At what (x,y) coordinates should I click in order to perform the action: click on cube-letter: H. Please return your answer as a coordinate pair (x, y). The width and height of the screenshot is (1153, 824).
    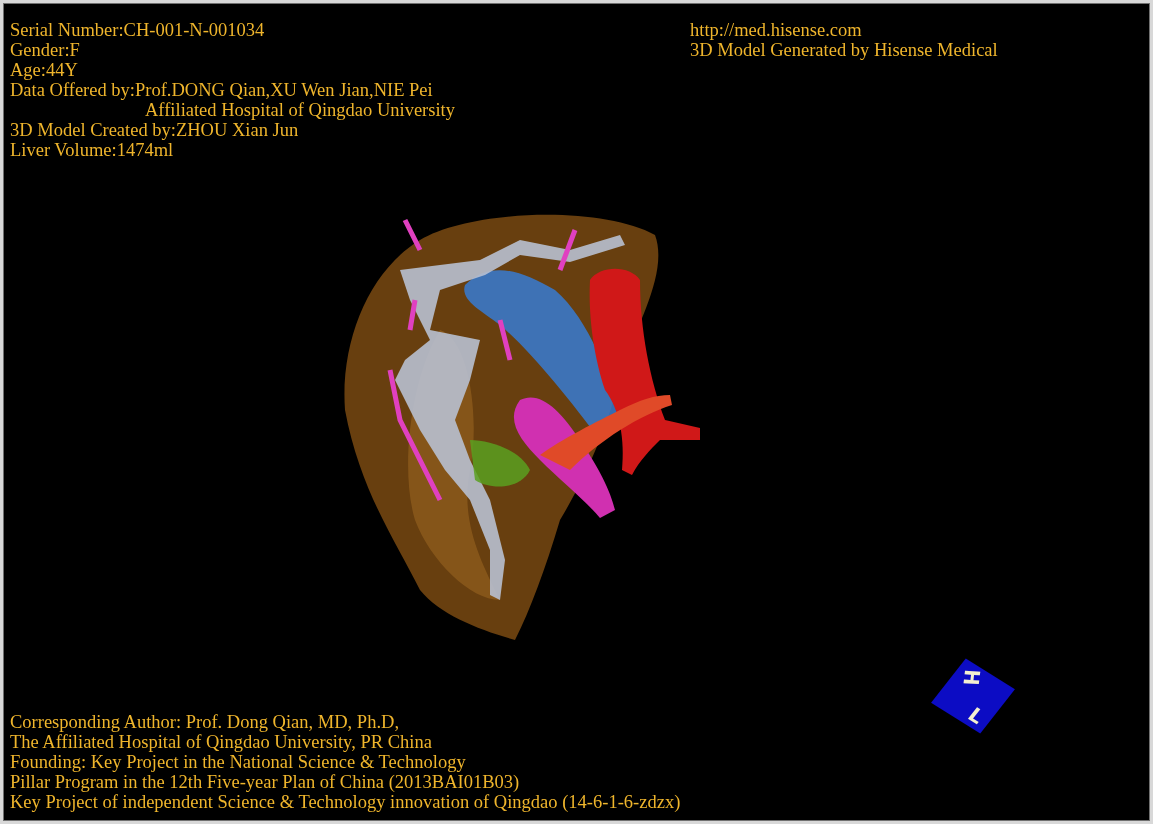
    Looking at the image, I should click on (971, 677).